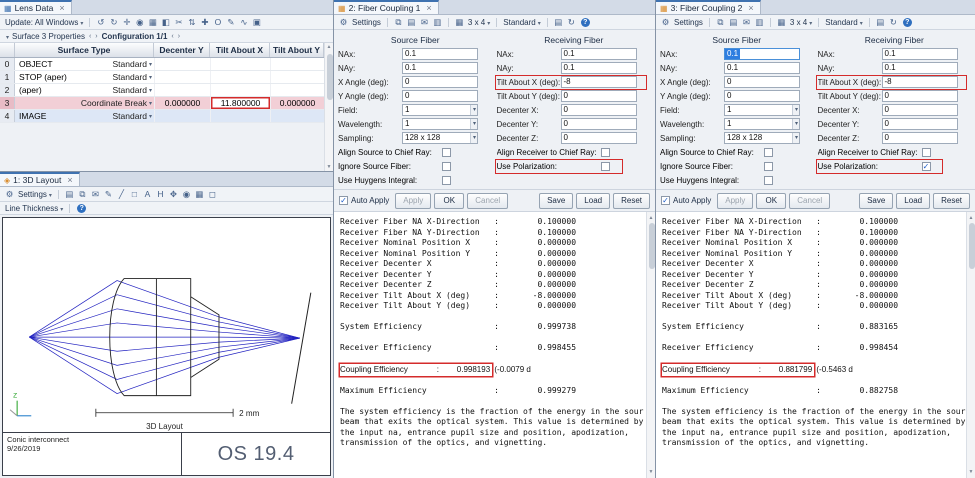  Describe the element at coordinates (165, 22) in the screenshot. I see `toolbar-icon: ◧` at that location.